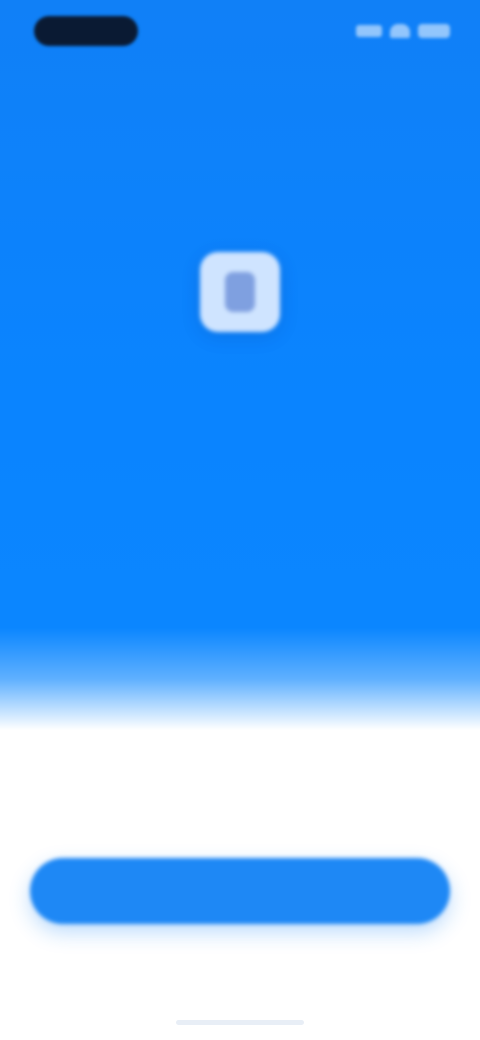 The image size is (480, 1040). What do you see at coordinates (369, 31) in the screenshot?
I see `signal-icon` at bounding box center [369, 31].